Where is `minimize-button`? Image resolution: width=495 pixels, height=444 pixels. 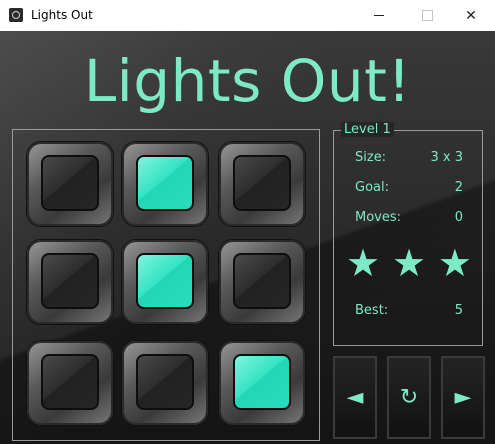 minimize-button is located at coordinates (379, 15).